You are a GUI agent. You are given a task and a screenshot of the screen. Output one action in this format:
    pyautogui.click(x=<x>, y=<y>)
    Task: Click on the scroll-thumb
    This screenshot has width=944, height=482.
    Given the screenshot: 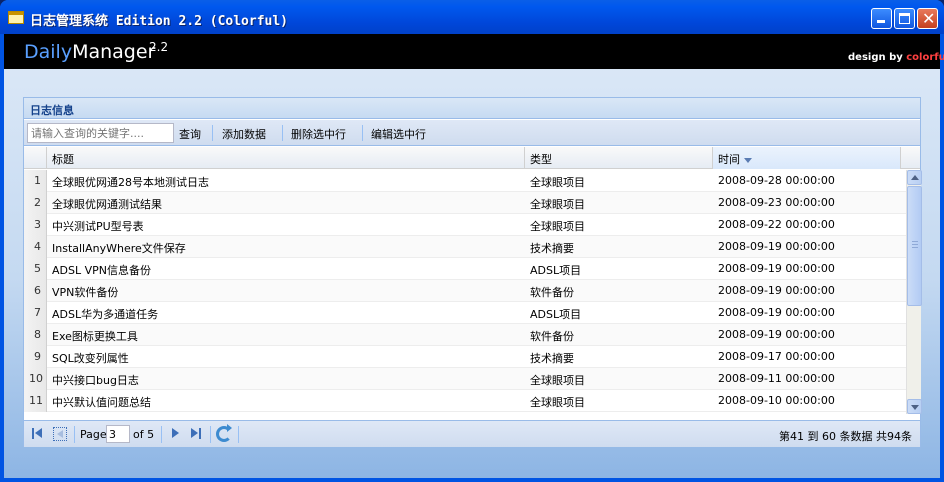 What is the action you would take?
    pyautogui.click(x=914, y=246)
    